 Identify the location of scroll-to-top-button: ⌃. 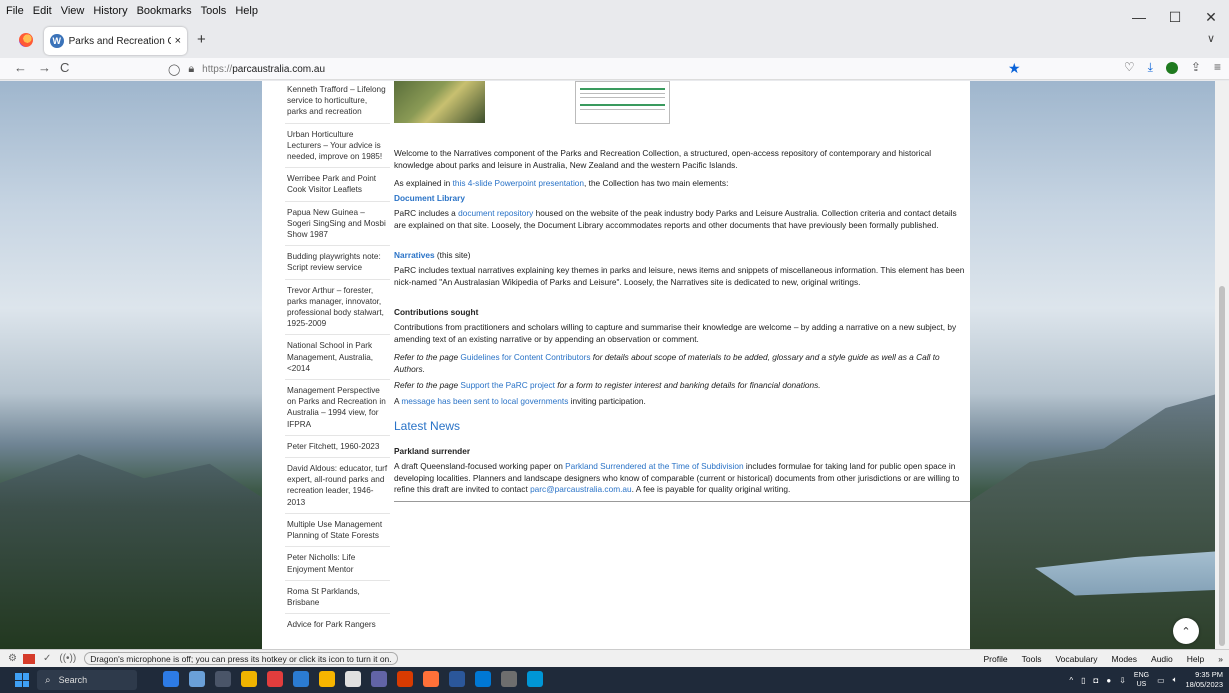
(1186, 631).